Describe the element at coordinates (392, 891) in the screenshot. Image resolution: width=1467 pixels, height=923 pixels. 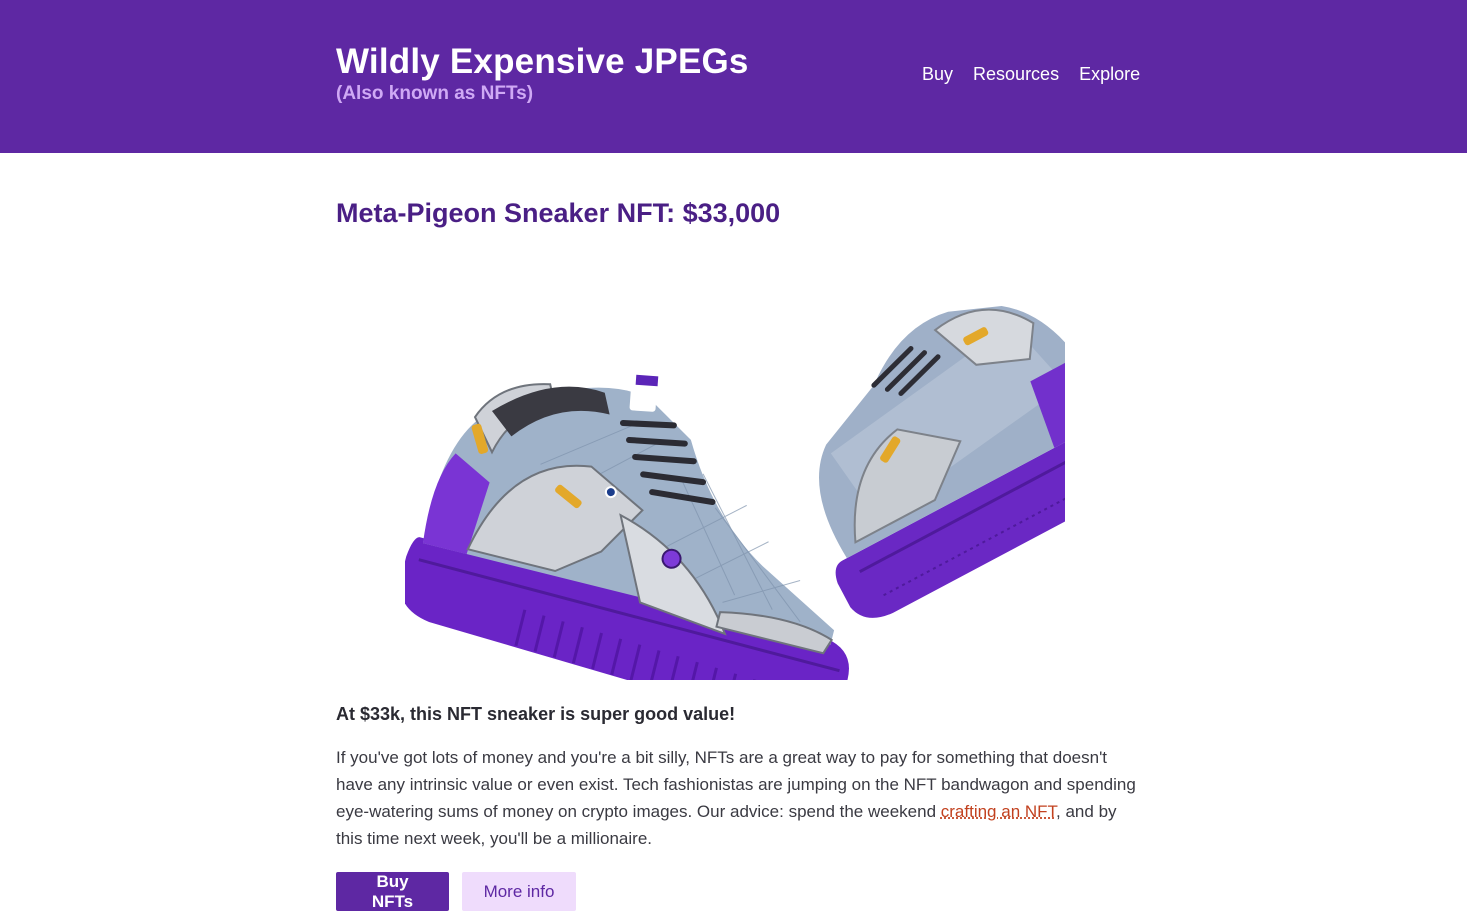
I see `buy-nfts-button: Buy NFTs` at that location.